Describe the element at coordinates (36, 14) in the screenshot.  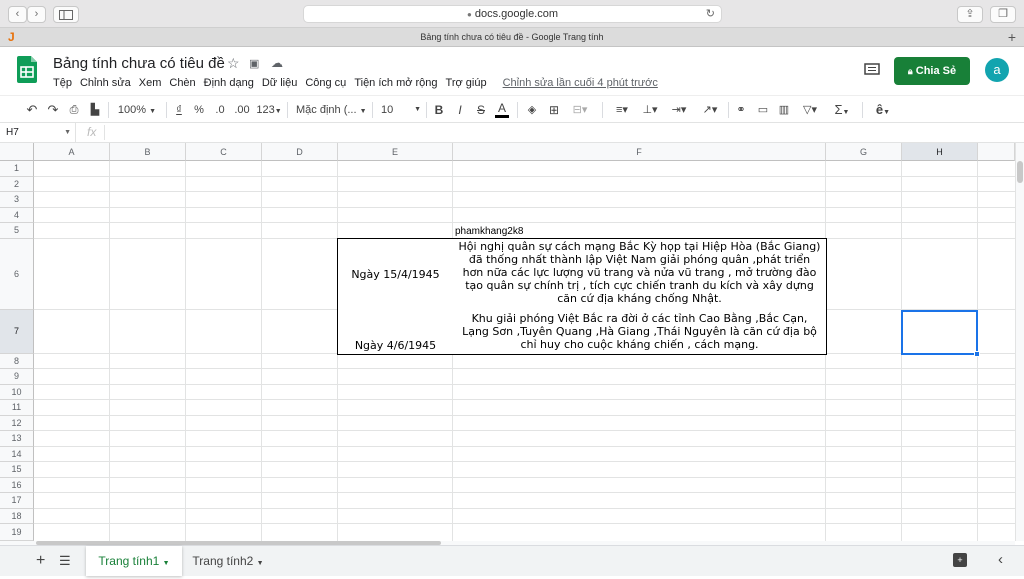
I see `forward-button: ›` at that location.